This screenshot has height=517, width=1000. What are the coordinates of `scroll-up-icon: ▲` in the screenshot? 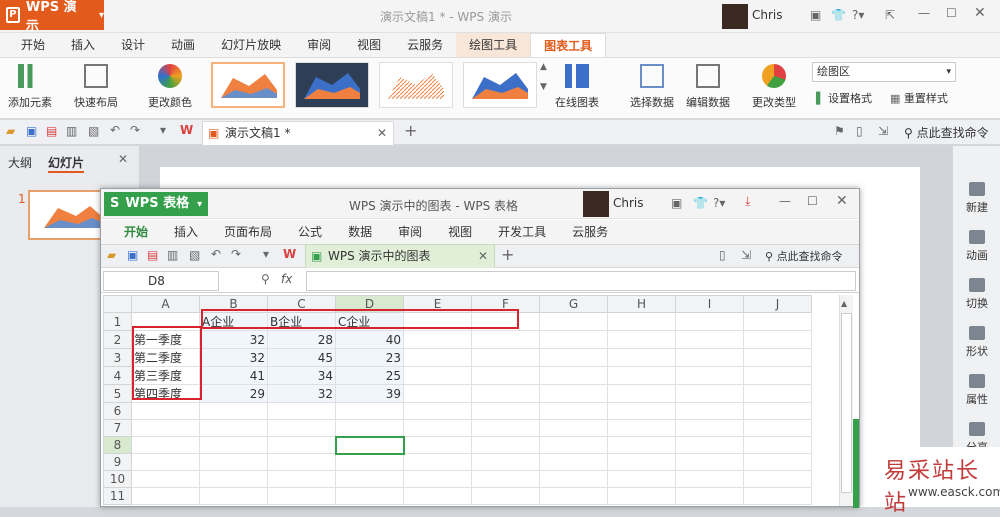 It's located at (844, 303).